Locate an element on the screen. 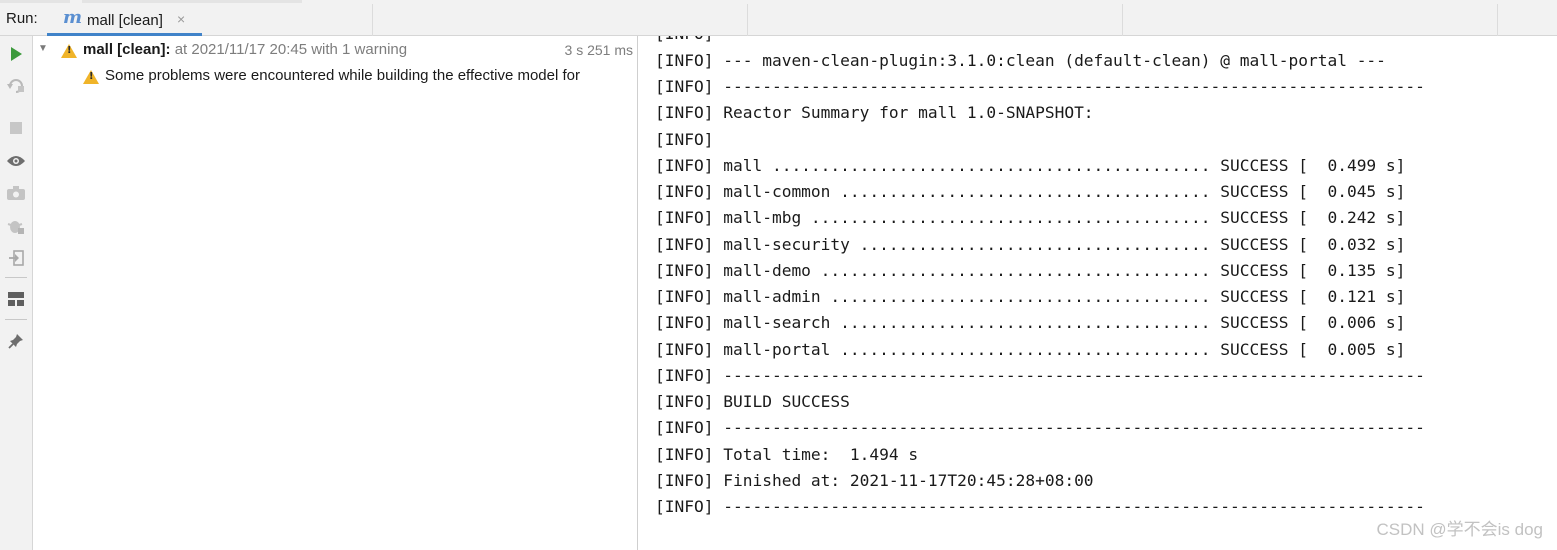 This screenshot has height=550, width=1557. chevron-down-icon: ▼ is located at coordinates (43, 48).